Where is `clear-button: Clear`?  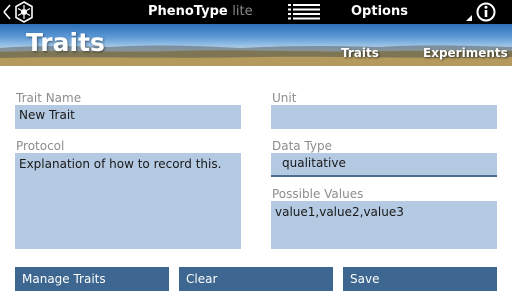
clear-button: Clear is located at coordinates (256, 279).